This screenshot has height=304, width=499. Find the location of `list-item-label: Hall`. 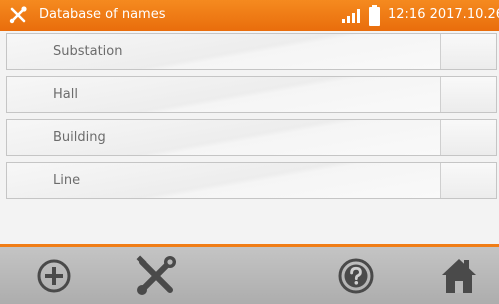

list-item-label: Hall is located at coordinates (65, 94).